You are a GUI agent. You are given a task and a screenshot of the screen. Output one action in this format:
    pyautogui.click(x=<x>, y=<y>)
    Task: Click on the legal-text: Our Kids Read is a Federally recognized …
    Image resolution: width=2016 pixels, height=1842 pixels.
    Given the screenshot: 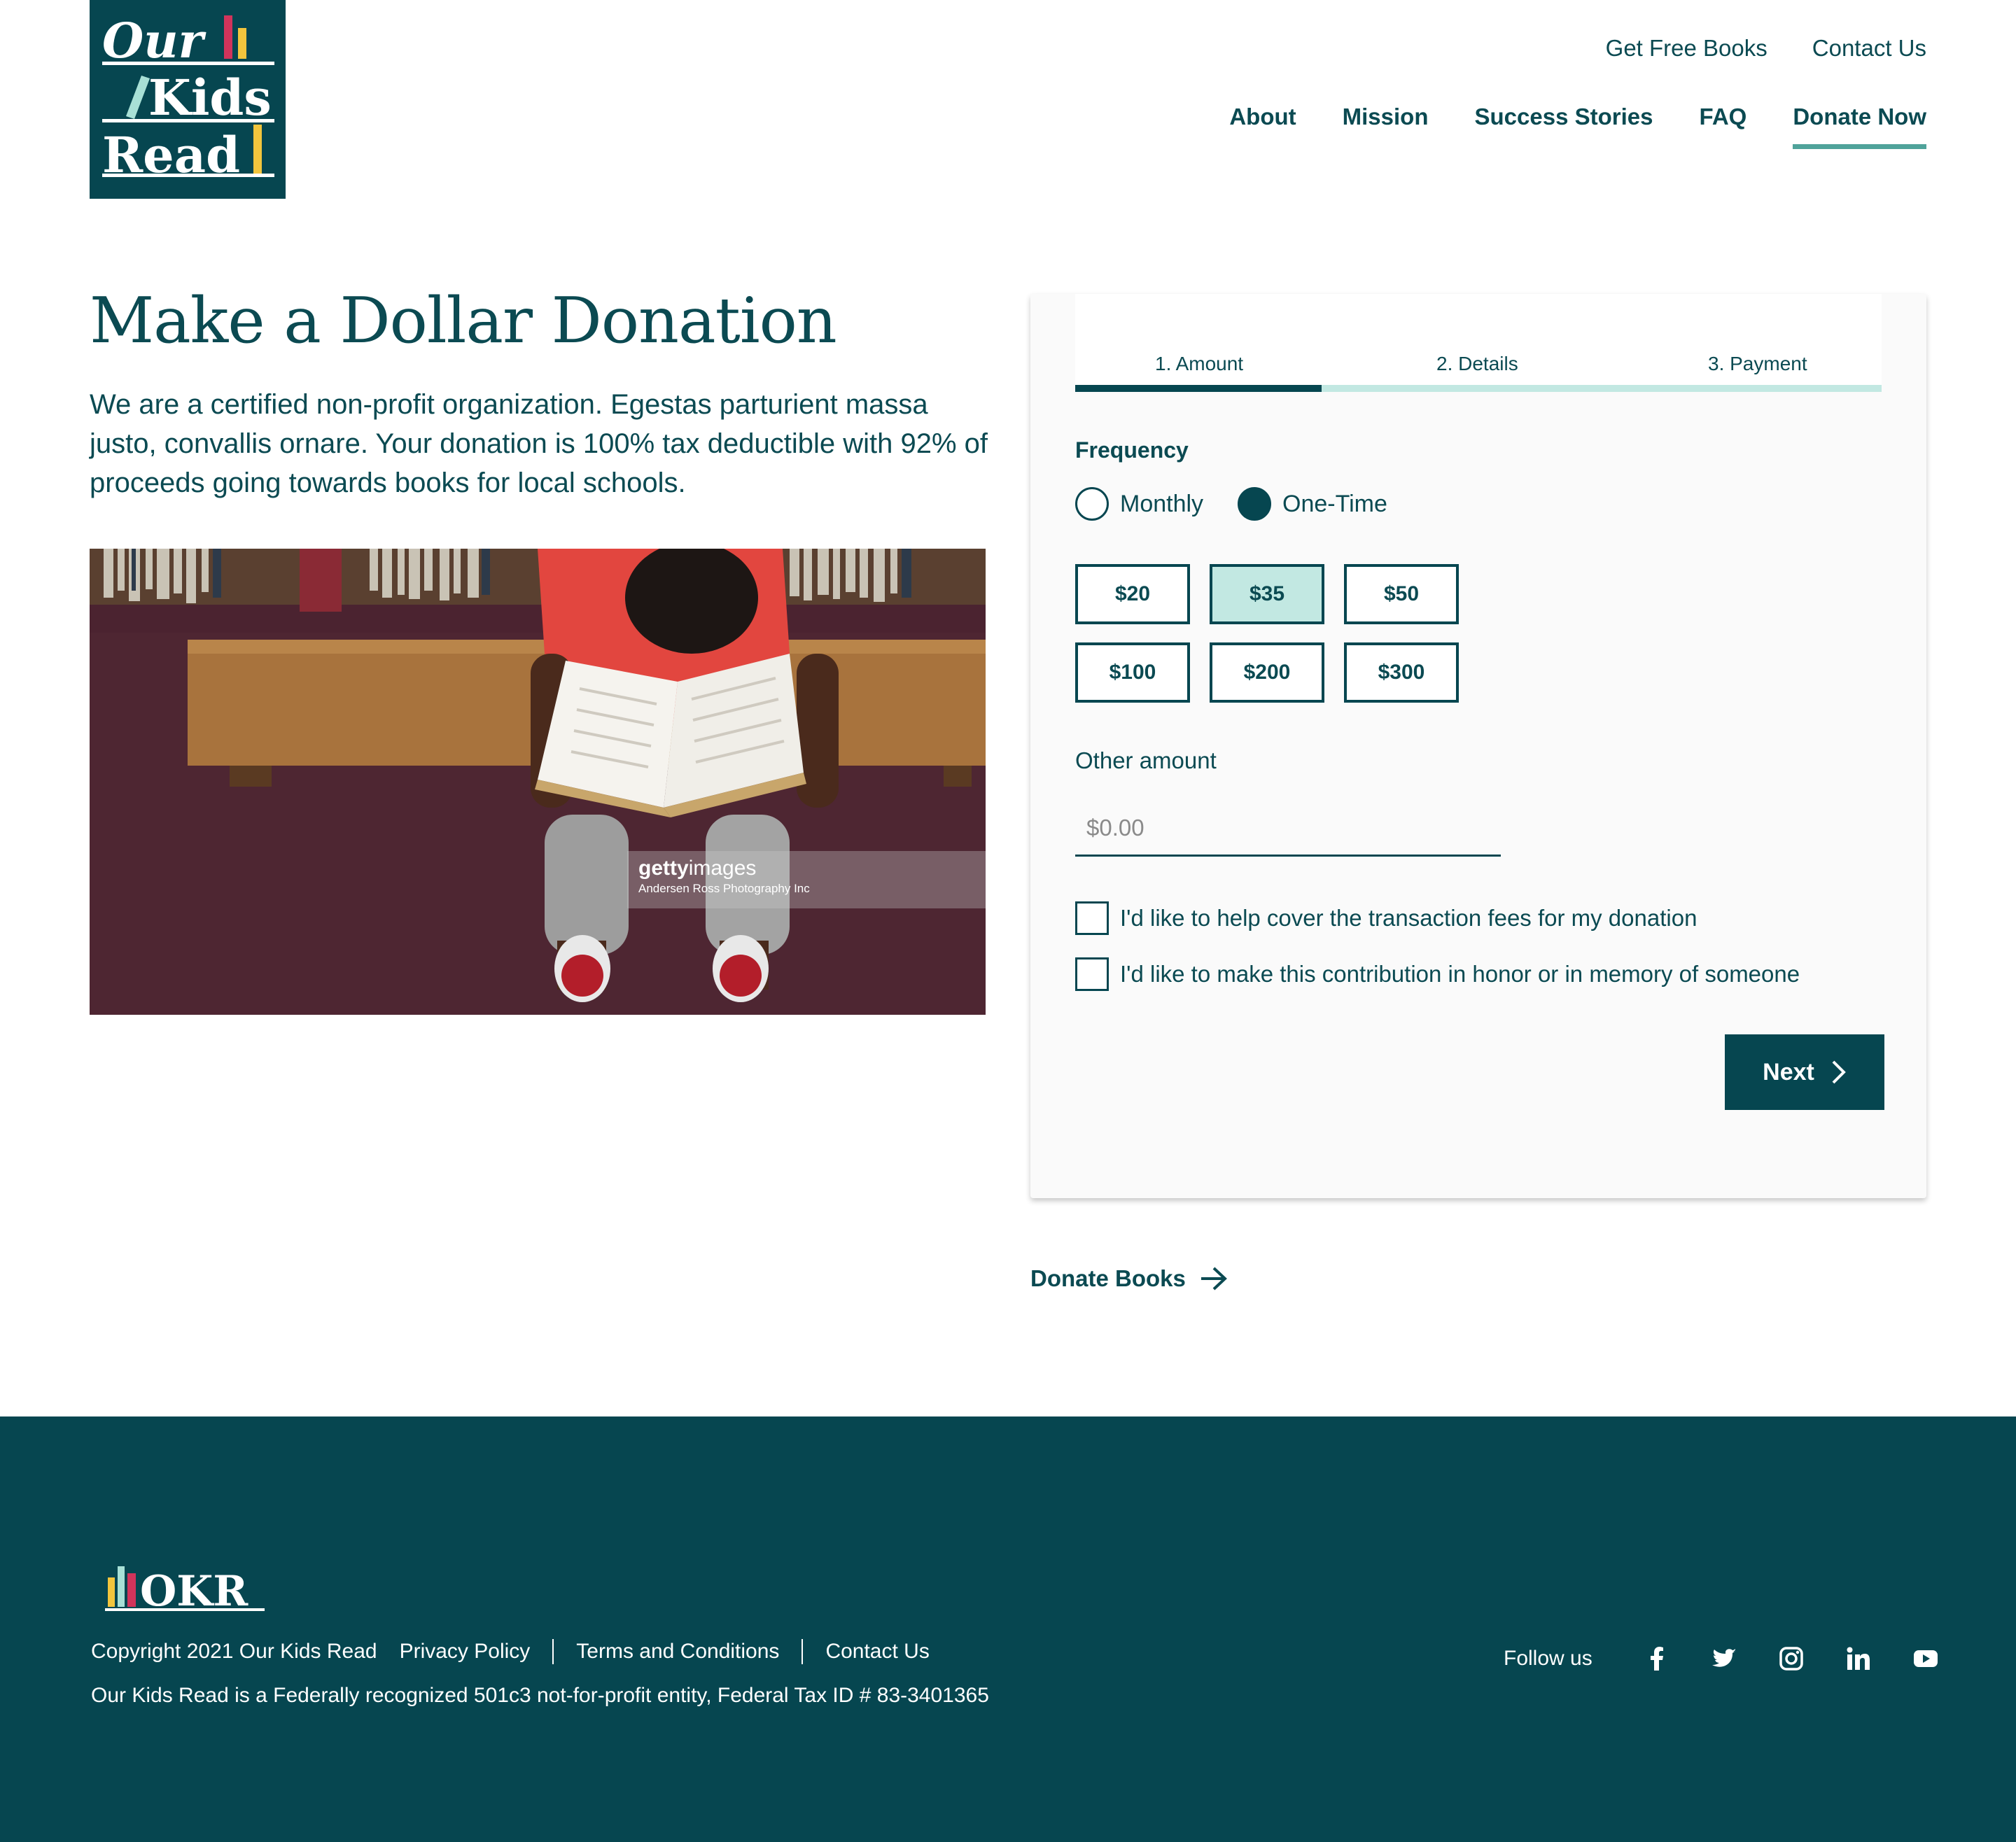 What is the action you would take?
    pyautogui.click(x=540, y=1695)
    